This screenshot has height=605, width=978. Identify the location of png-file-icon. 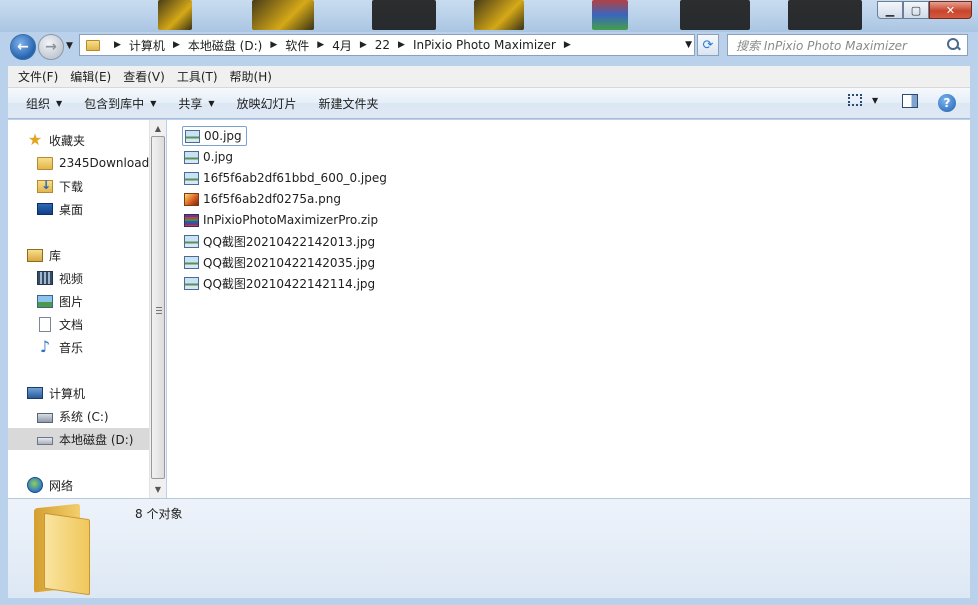
(191, 199).